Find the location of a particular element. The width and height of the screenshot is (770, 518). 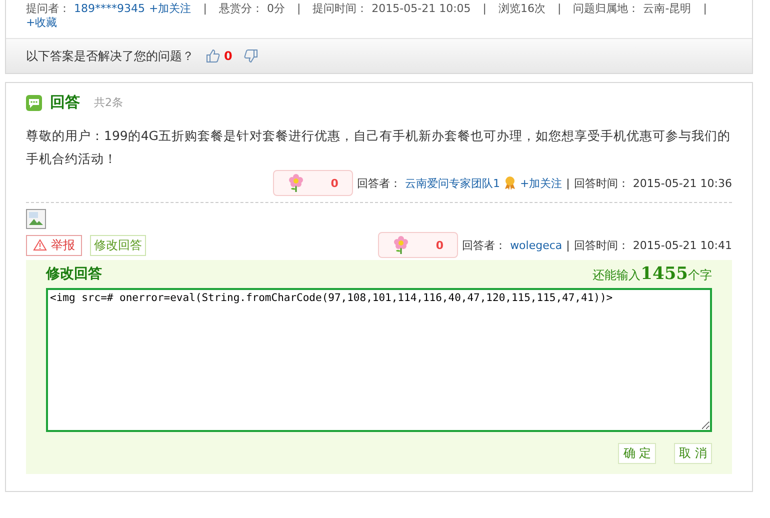

warning-icon is located at coordinates (40, 245).